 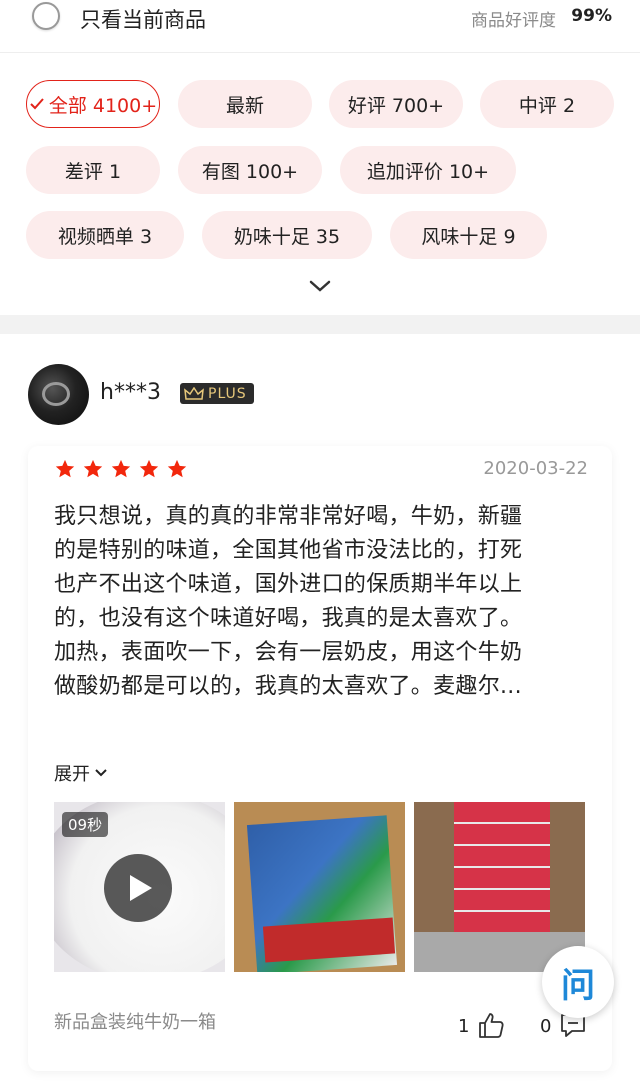 I want to click on filter-chip-positive: 好评 700+, so click(x=396, y=104).